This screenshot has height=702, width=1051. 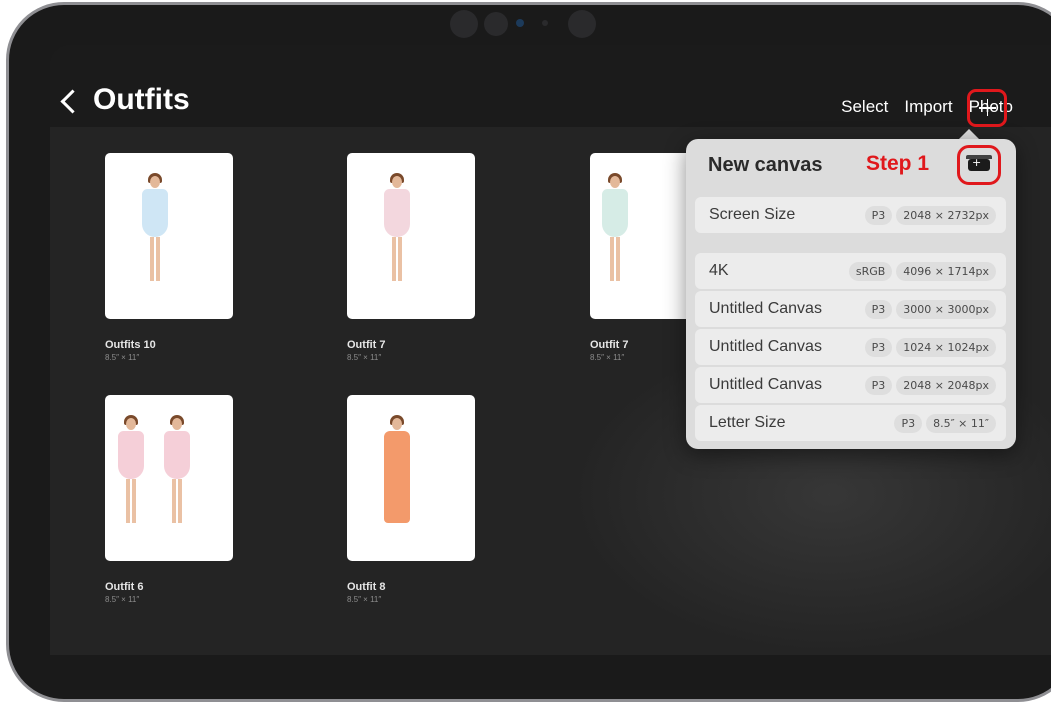 I want to click on canvas-preset-row: 4K sRGB 4096 × 1714px, so click(x=850, y=271).